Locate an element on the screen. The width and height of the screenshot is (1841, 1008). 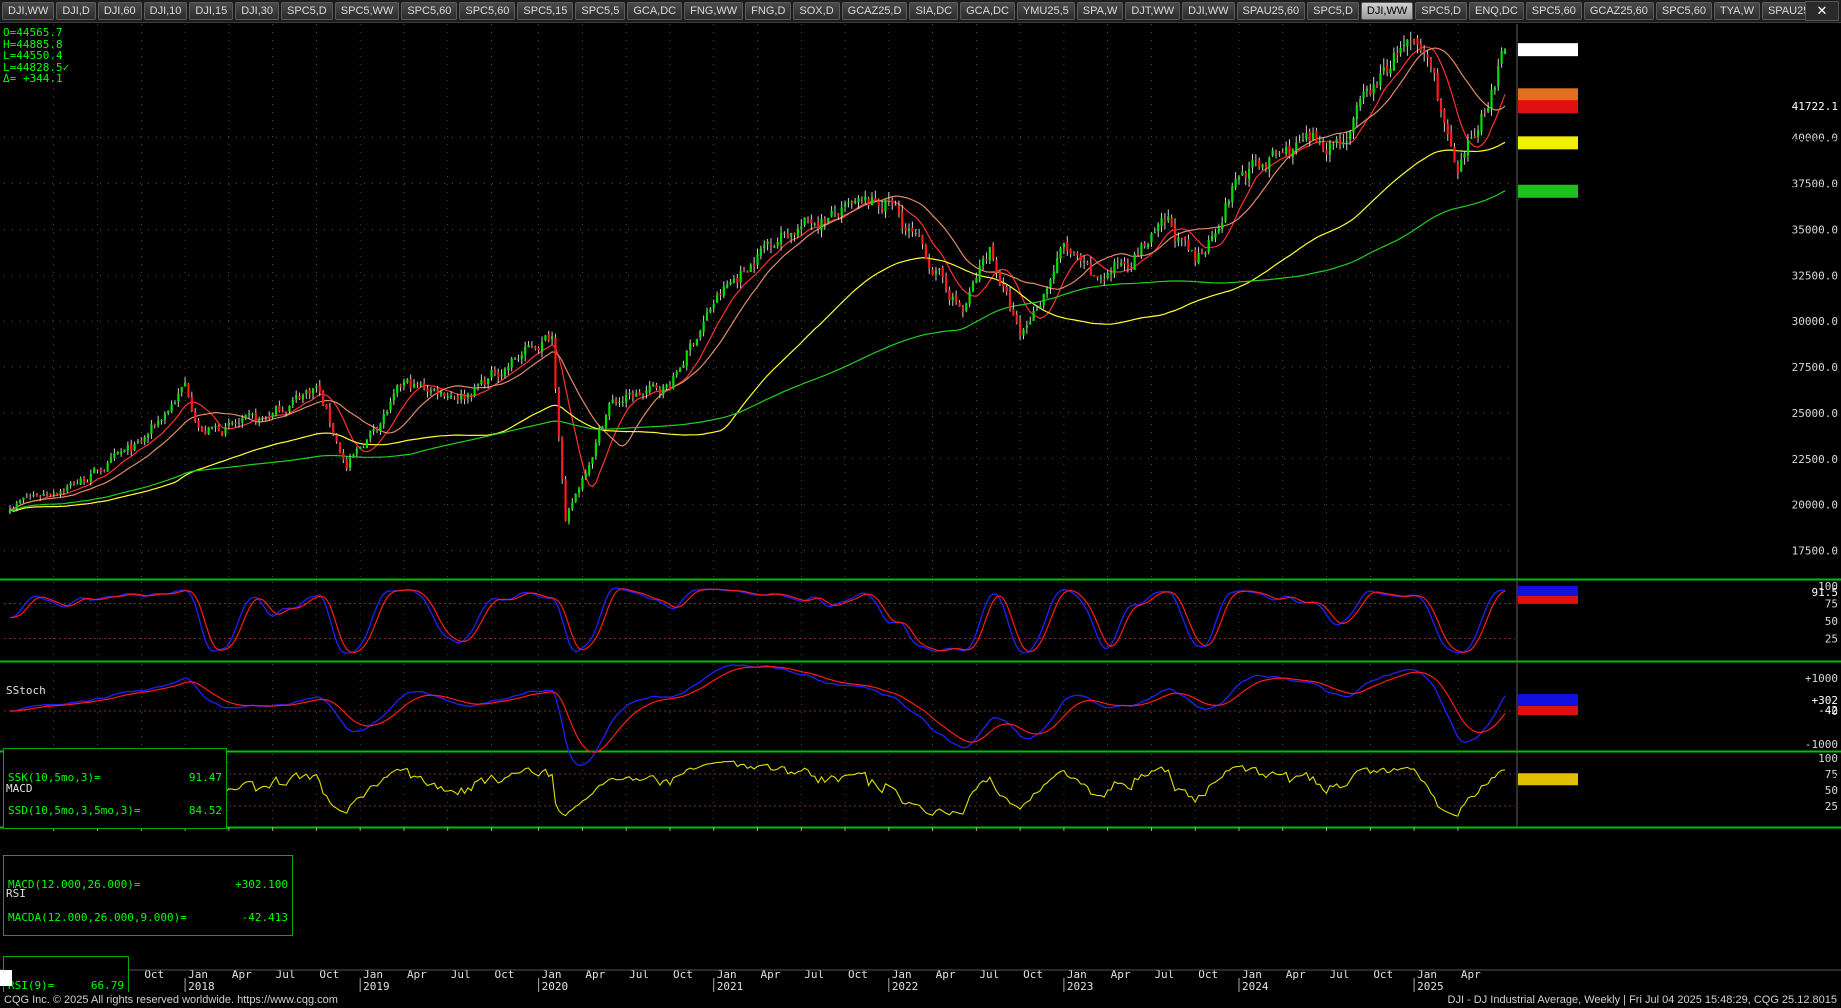
tab-sox-d-15: SOX,D is located at coordinates (816, 11).